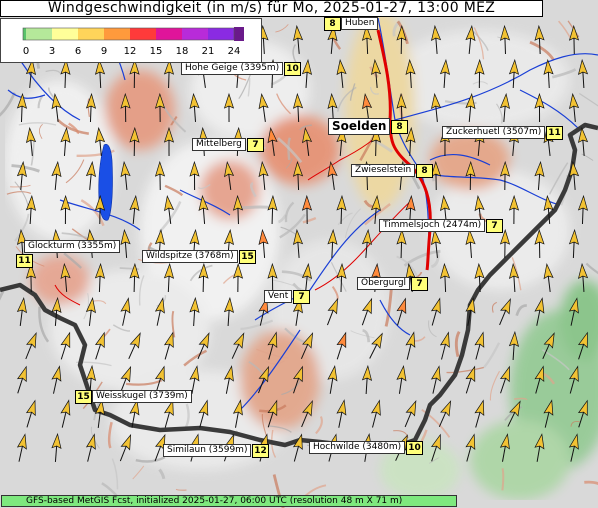  I want to click on place-label: Hohe Geige (3395m), so click(232, 68).